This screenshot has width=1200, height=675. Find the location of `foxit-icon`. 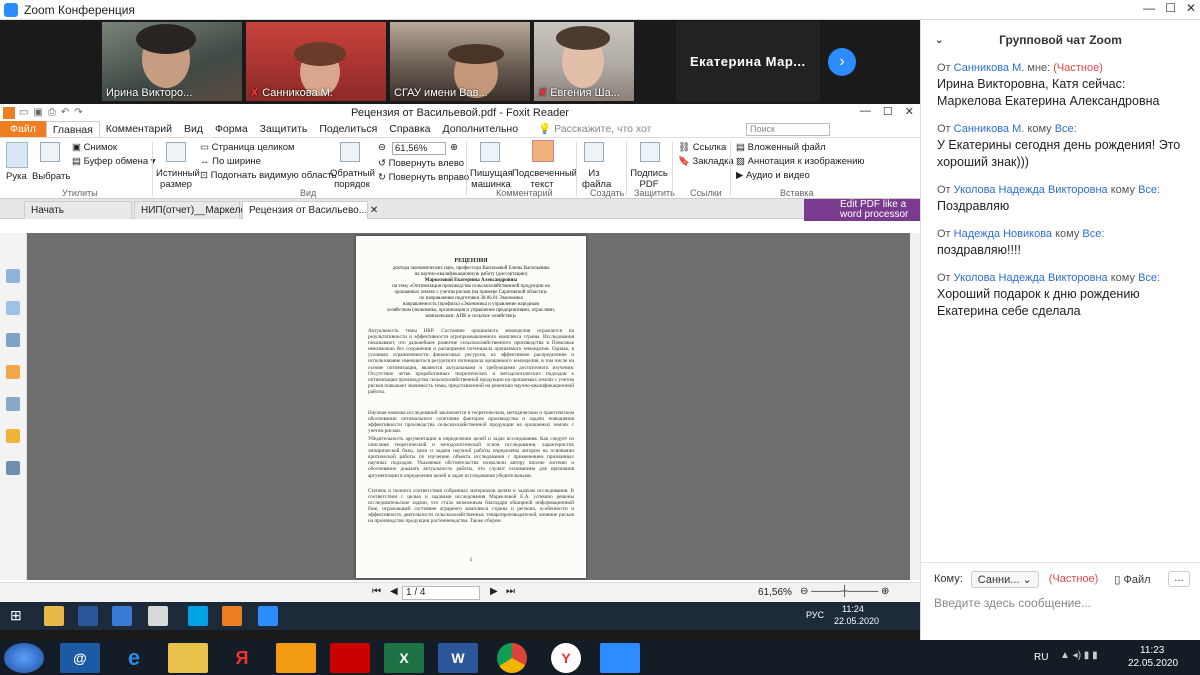

foxit-icon is located at coordinates (232, 616).